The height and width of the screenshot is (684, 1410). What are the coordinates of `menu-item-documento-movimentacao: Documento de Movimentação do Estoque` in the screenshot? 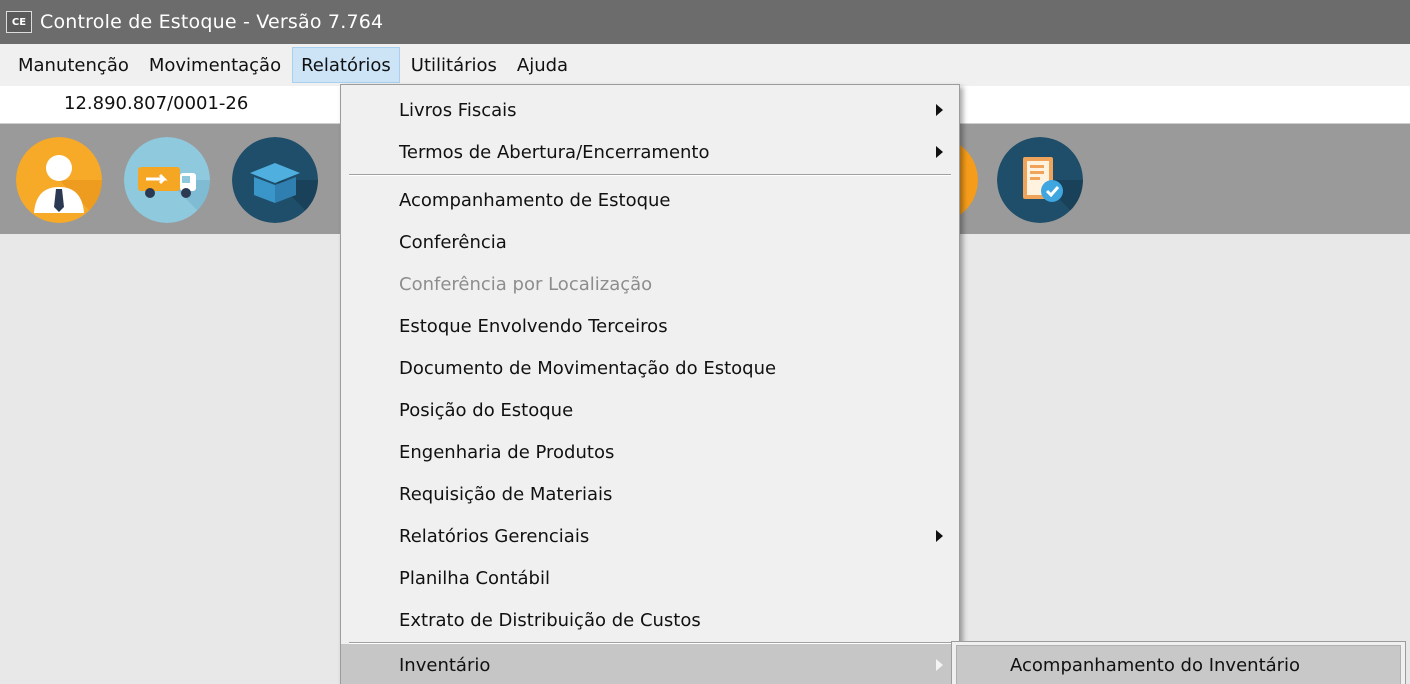 It's located at (650, 368).